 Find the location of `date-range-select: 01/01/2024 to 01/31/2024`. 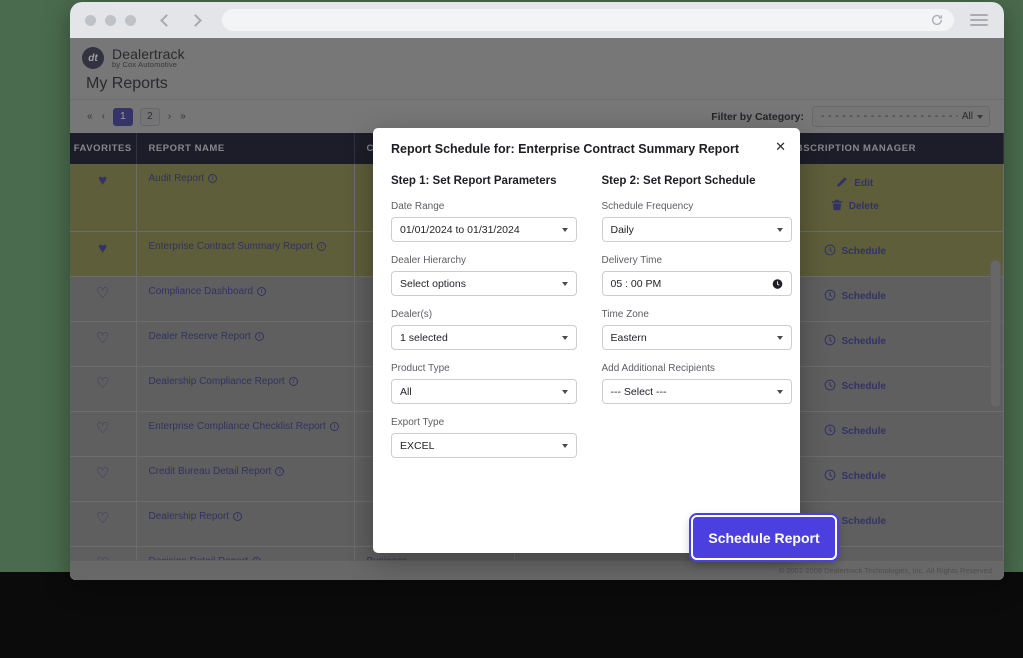

date-range-select: 01/01/2024 to 01/31/2024 is located at coordinates (484, 229).